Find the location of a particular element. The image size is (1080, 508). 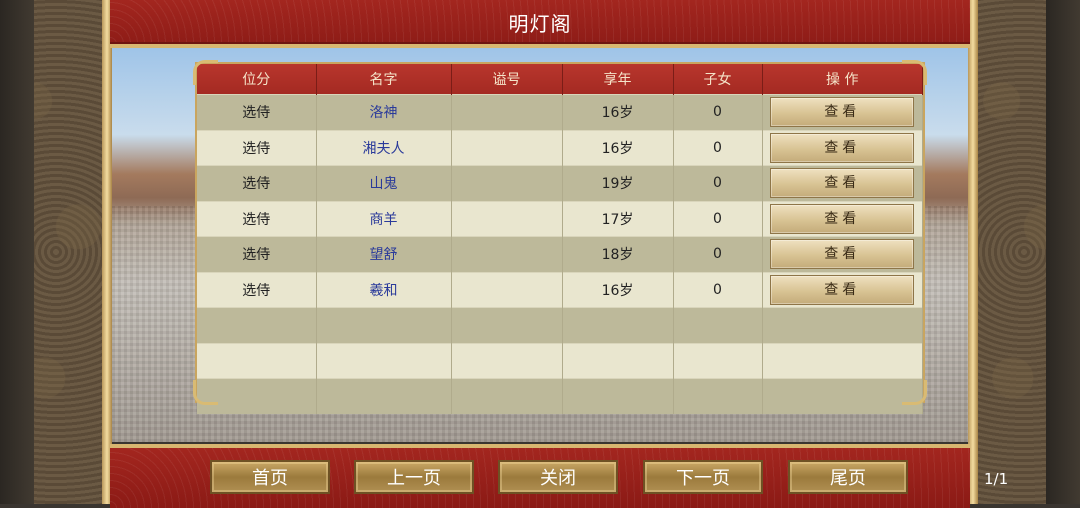

header-children: 子女 is located at coordinates (718, 79).